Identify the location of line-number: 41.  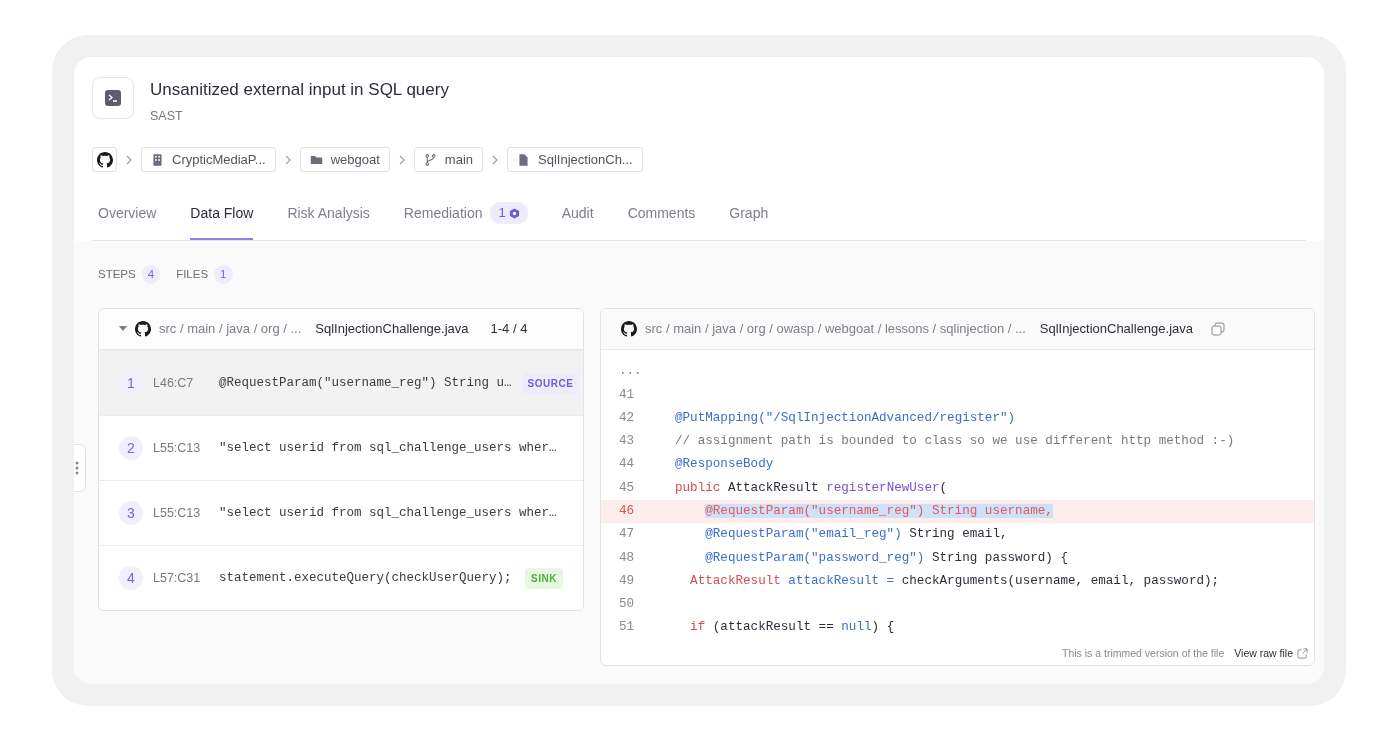
(627, 395).